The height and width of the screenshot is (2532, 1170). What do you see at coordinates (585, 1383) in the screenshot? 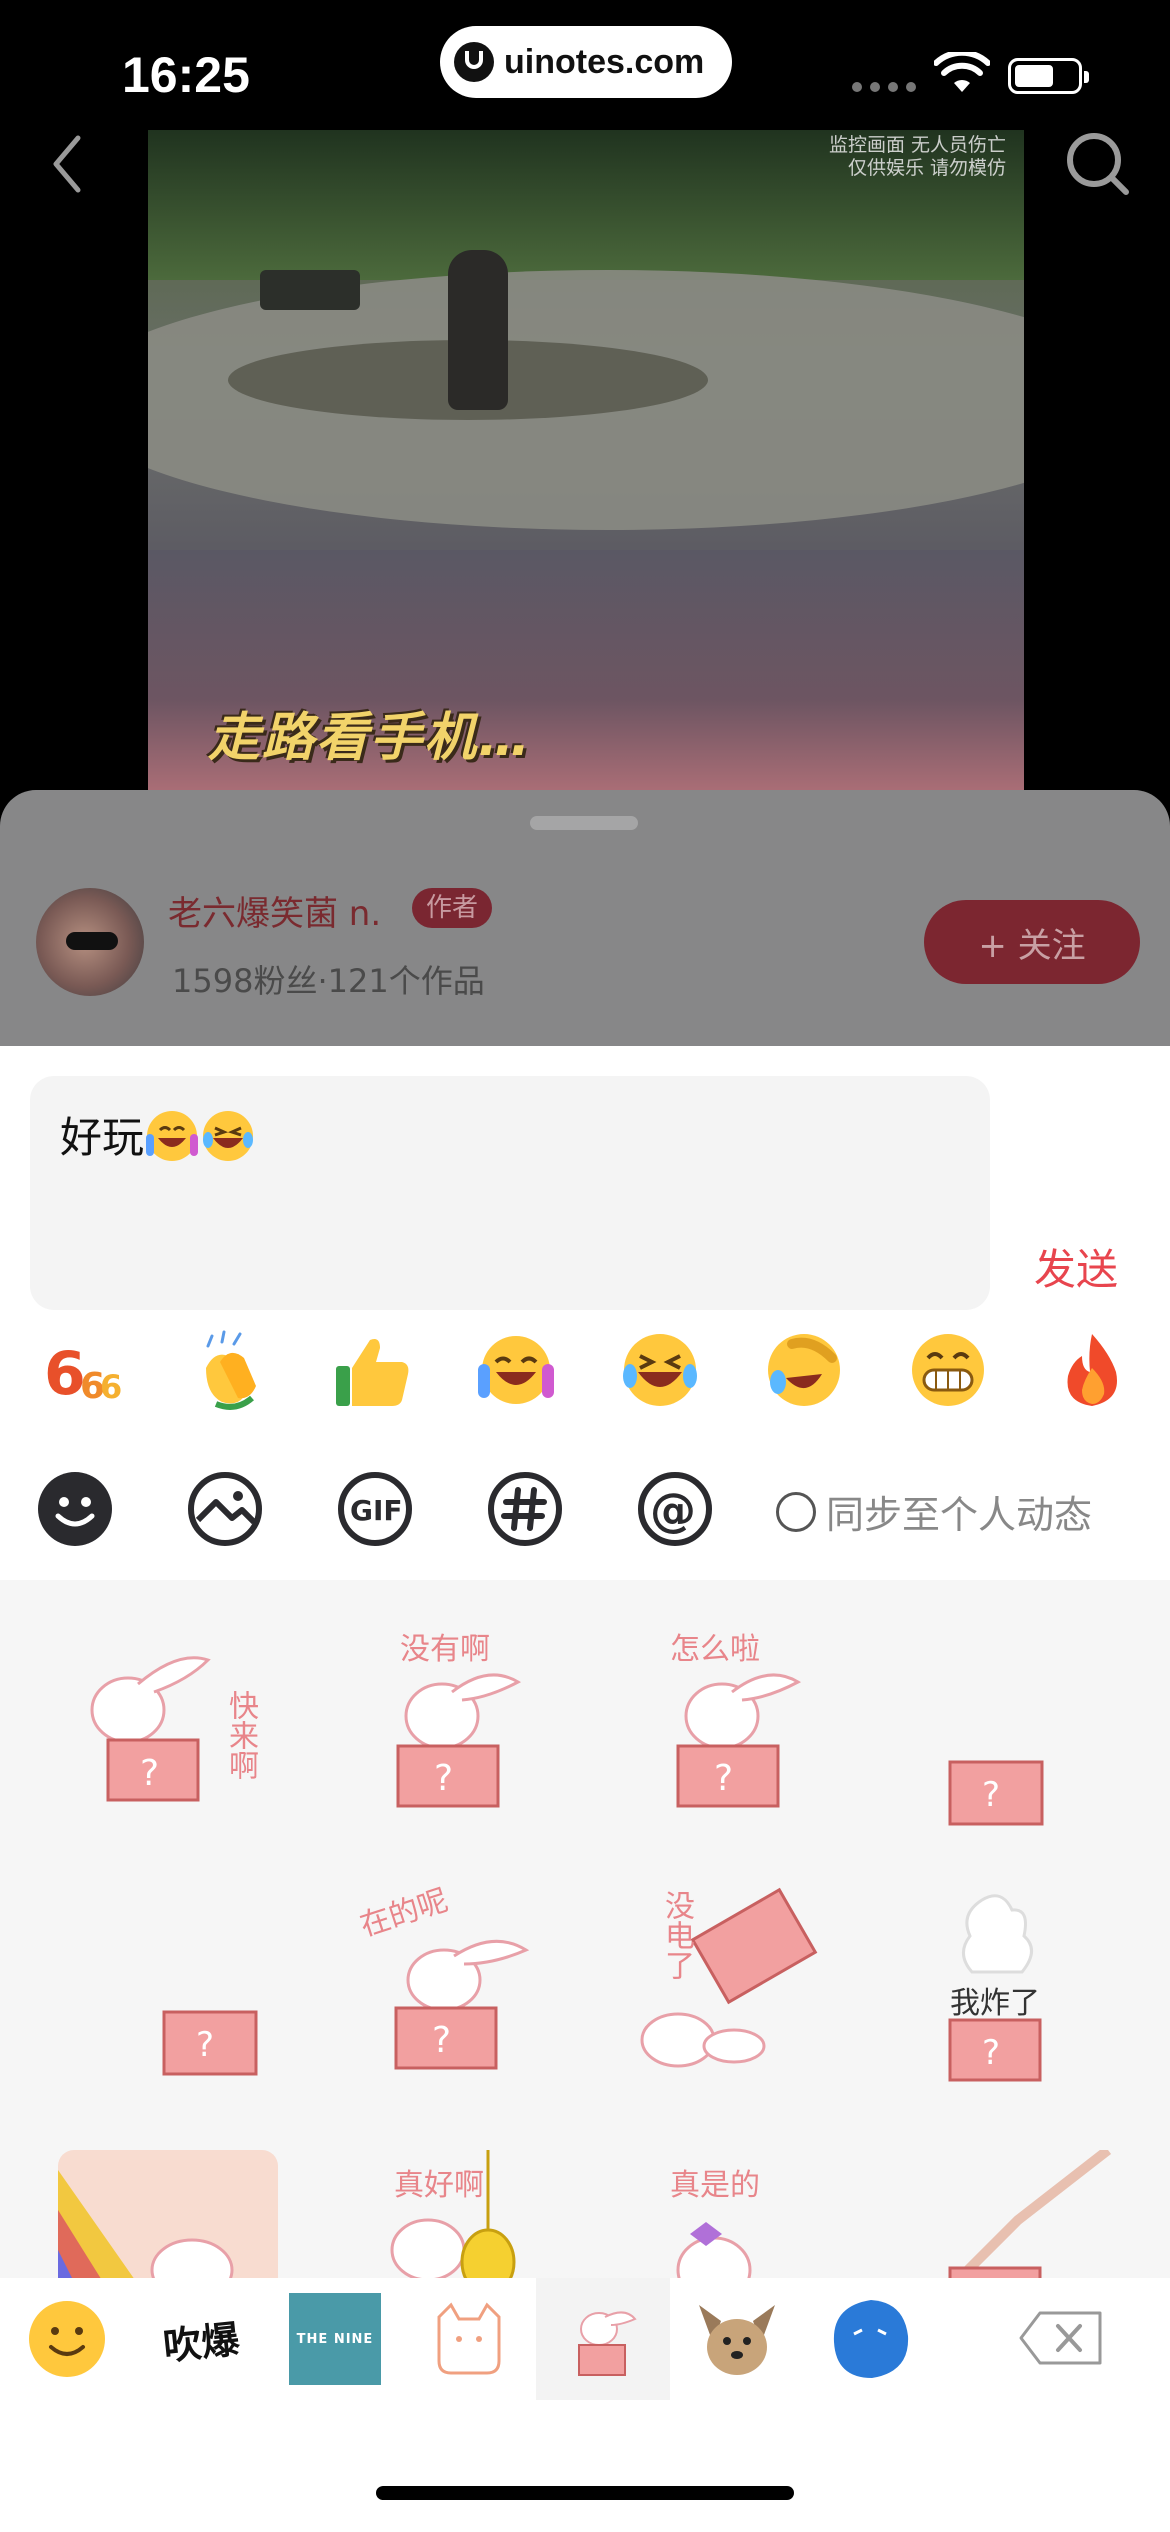
I see `quick-emoji-row: 6 6 6` at bounding box center [585, 1383].